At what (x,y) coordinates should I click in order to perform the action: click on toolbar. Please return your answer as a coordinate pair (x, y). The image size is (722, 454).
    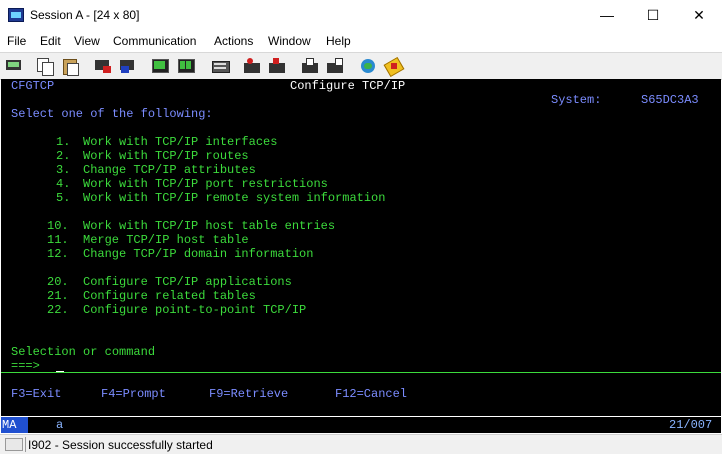
    Looking at the image, I should click on (361, 66).